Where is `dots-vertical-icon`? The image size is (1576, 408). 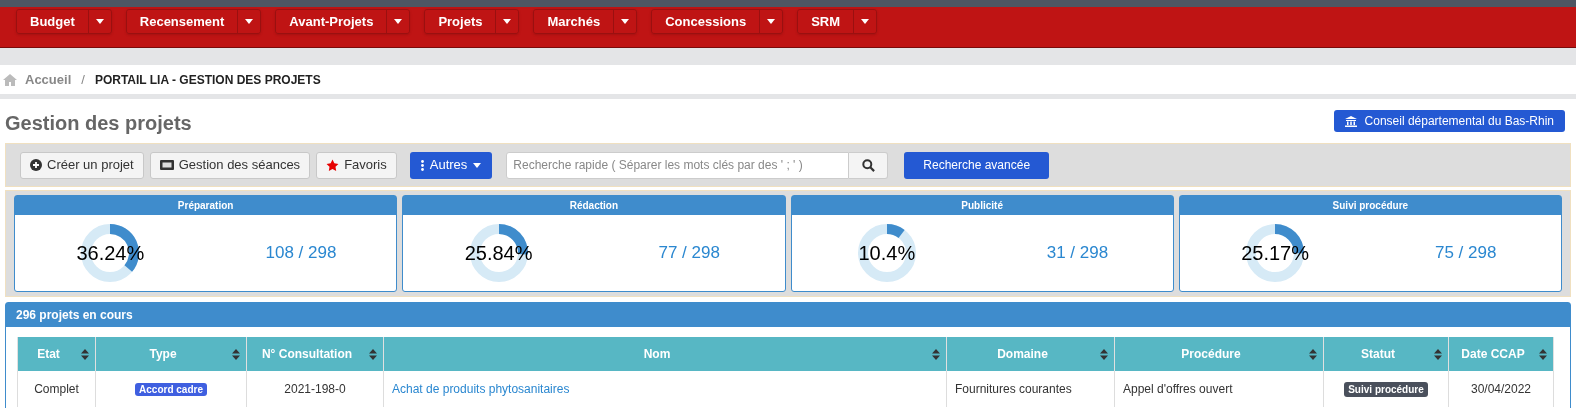
dots-vertical-icon is located at coordinates (422, 165).